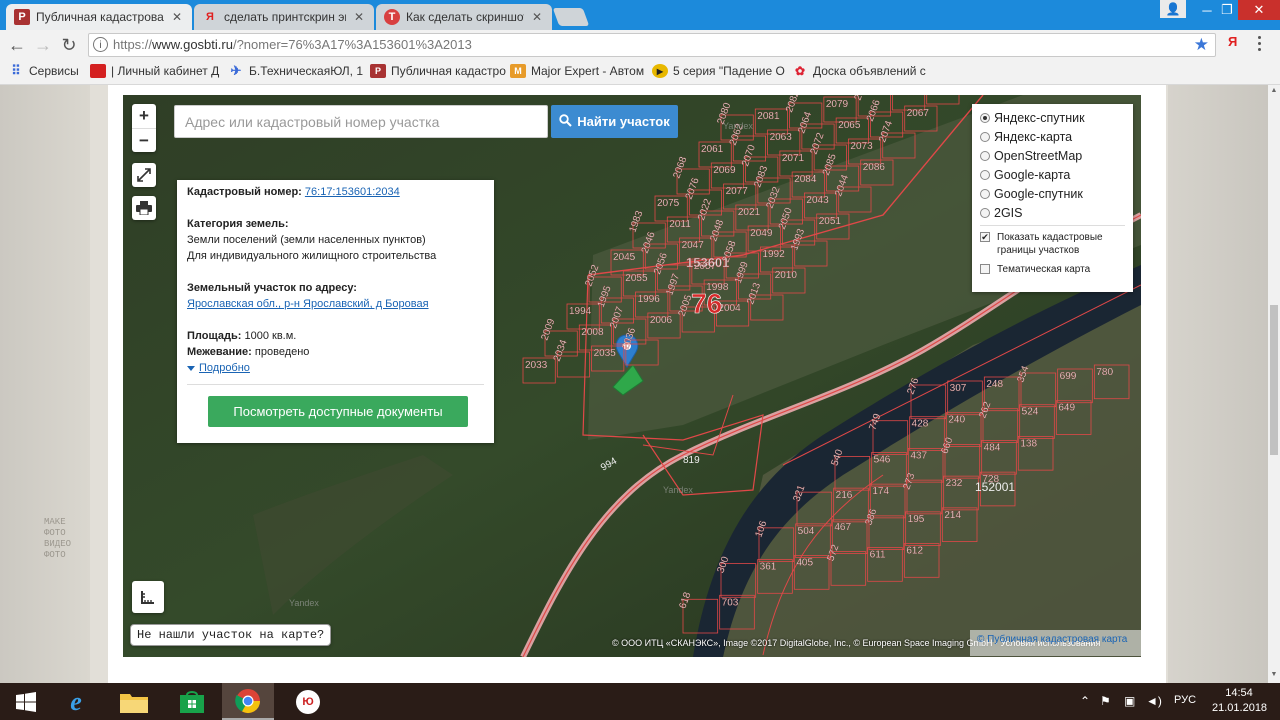 This screenshot has width=1280, height=720. Describe the element at coordinates (76, 701) in the screenshot. I see `ie-icon: e` at that location.